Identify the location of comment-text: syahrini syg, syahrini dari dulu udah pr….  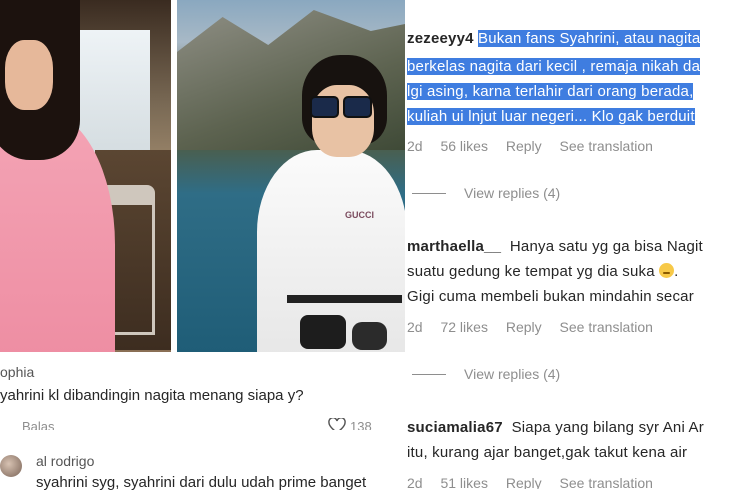
(201, 482).